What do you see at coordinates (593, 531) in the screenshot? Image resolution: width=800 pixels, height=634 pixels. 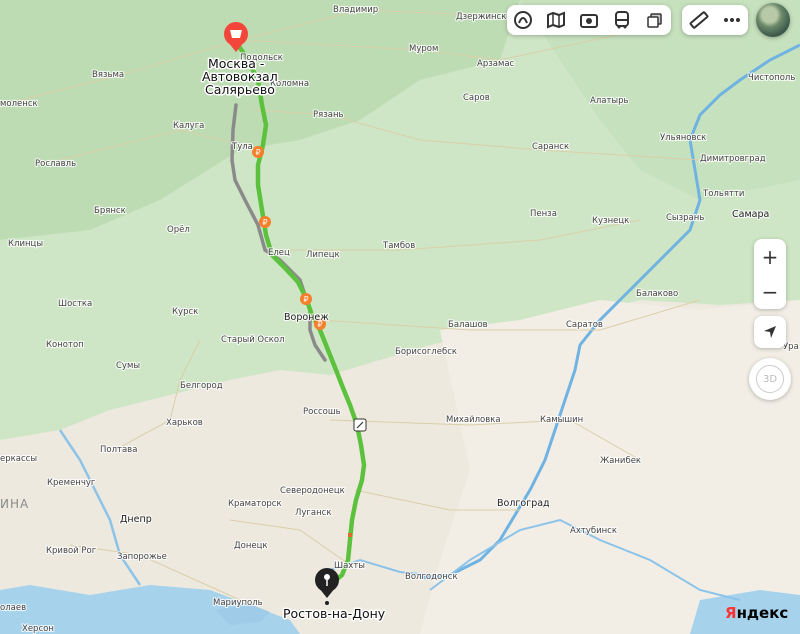 I see `city-akhtubinsk: Ахтубинск` at bounding box center [593, 531].